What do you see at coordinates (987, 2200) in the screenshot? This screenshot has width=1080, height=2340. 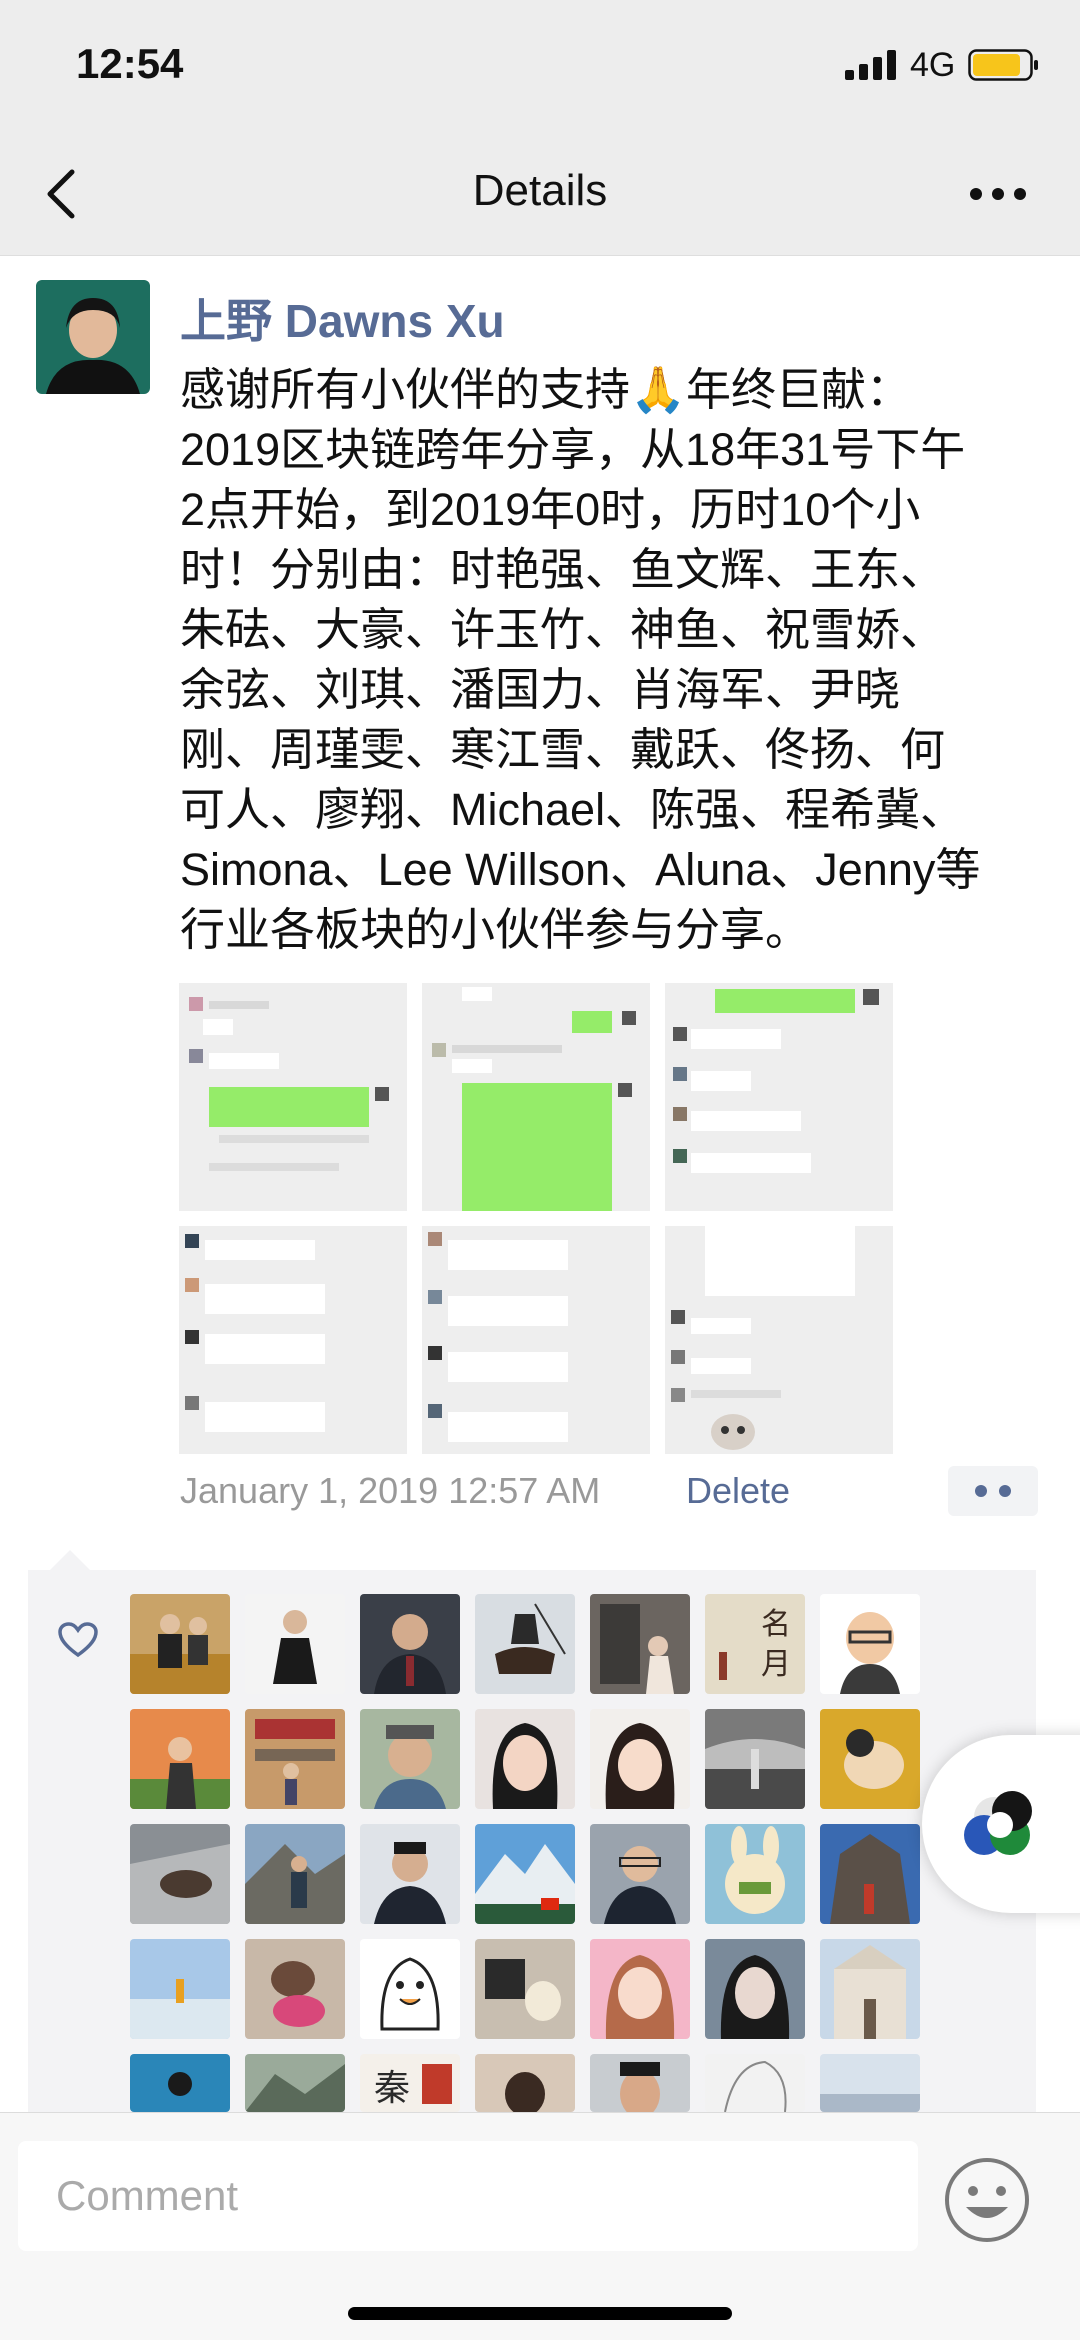 I see `emoji-icon` at bounding box center [987, 2200].